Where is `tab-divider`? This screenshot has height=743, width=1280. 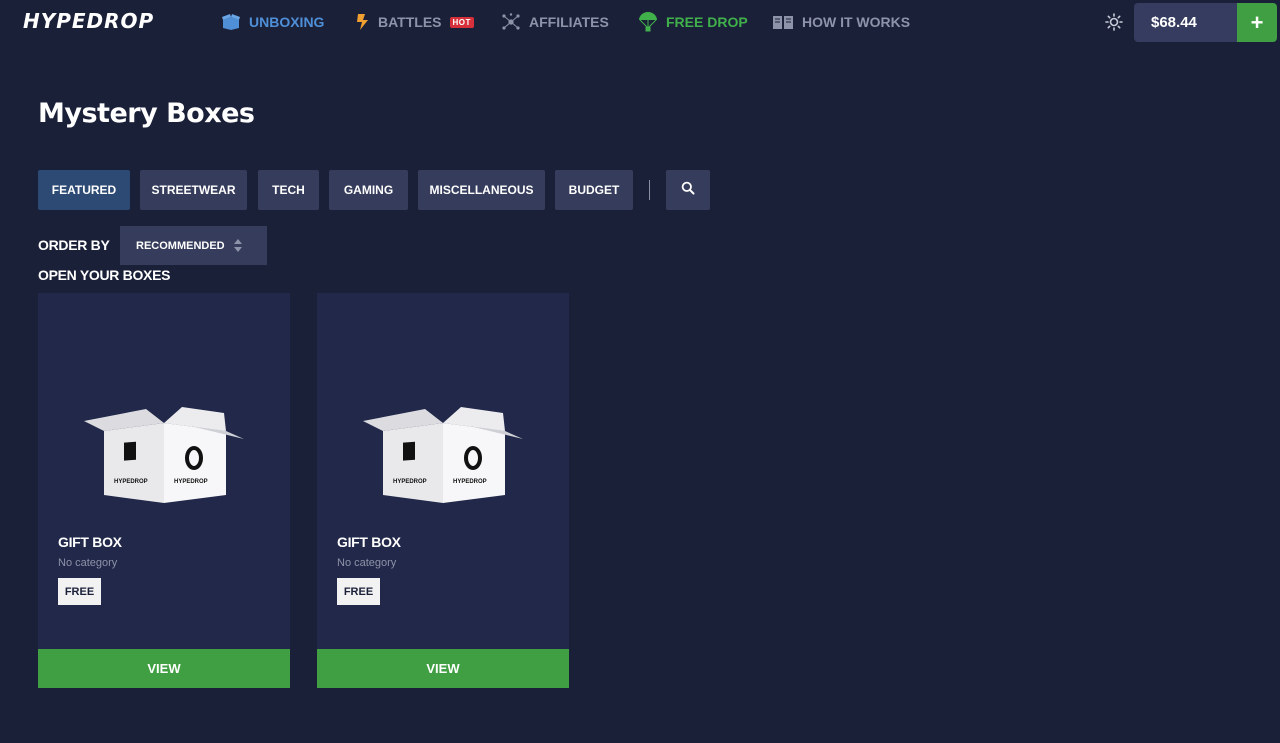
tab-divider is located at coordinates (649, 190).